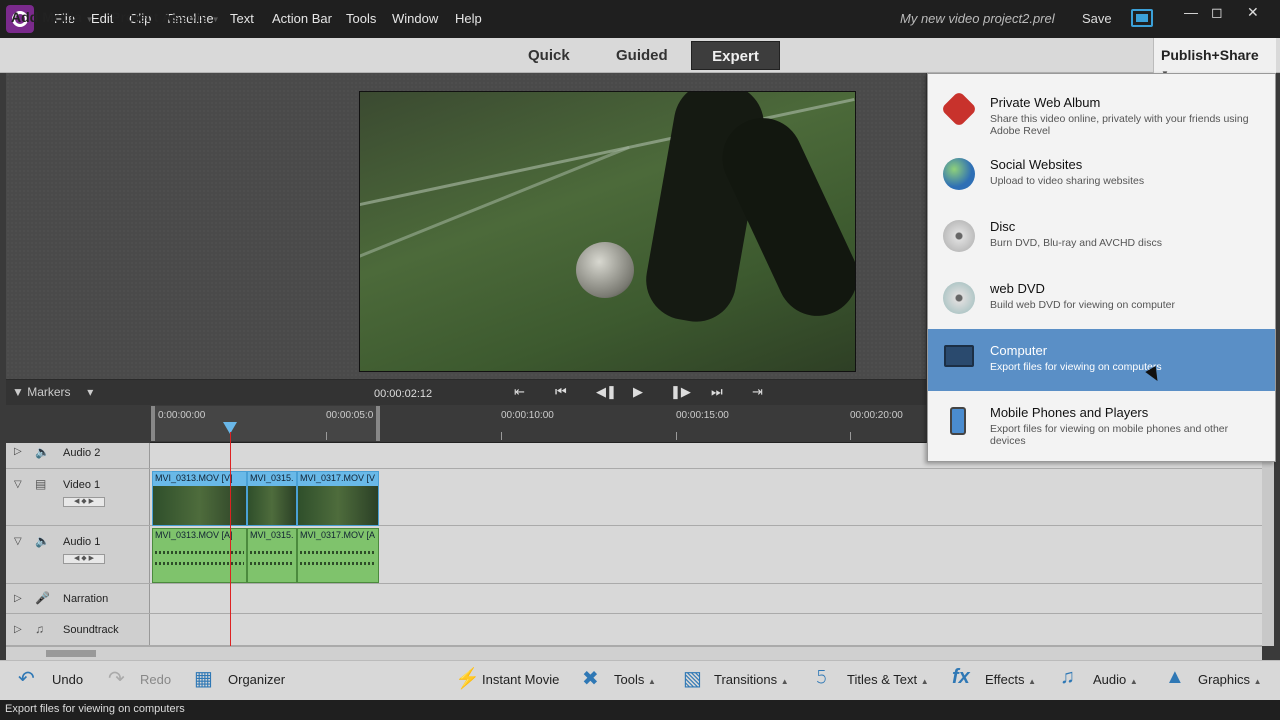 Image resolution: width=1280 pixels, height=720 pixels. What do you see at coordinates (1101, 174) in the screenshot?
I see `menu-item-social-websites` at bounding box center [1101, 174].